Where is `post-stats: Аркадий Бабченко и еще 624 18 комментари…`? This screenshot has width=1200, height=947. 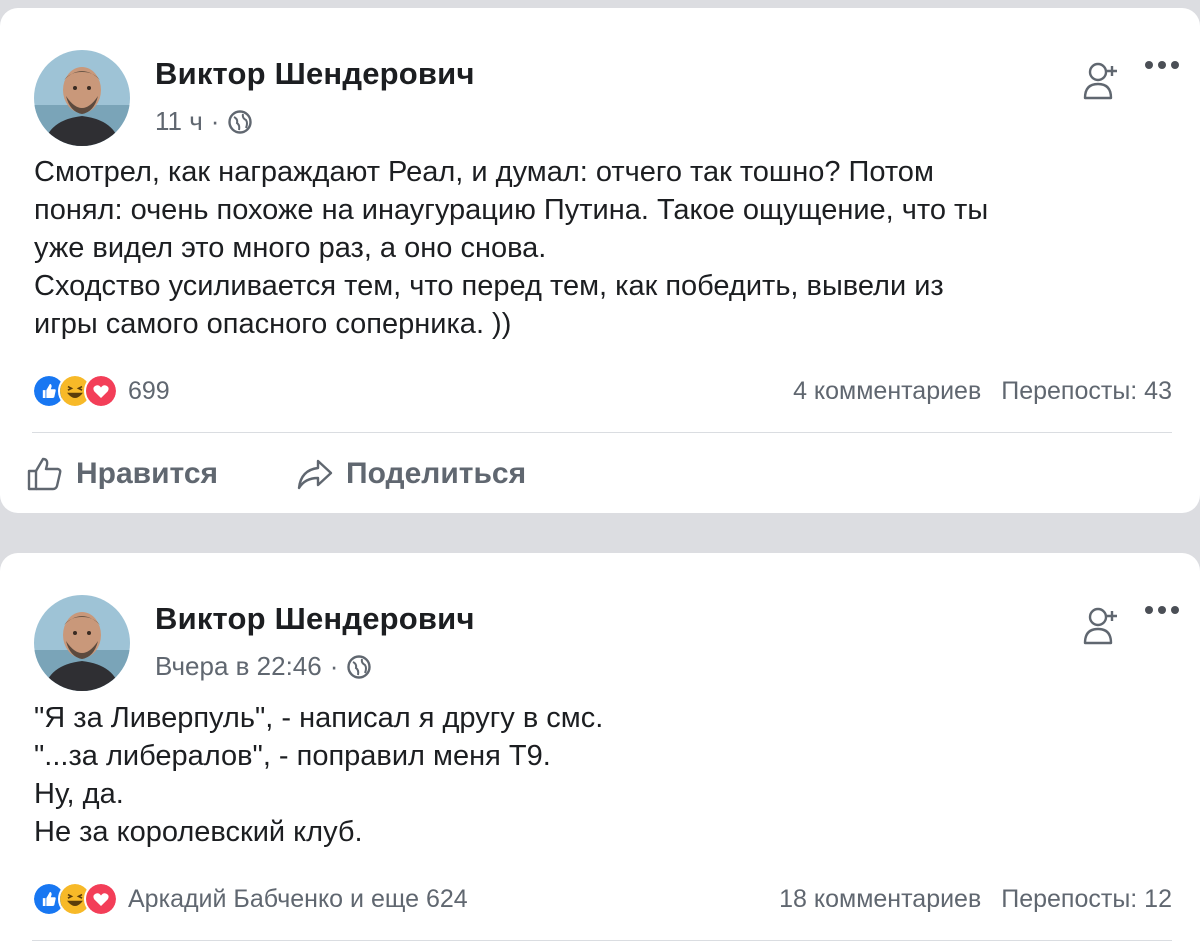 post-stats: Аркадий Бабченко и еще 624 18 комментари… is located at coordinates (602, 899).